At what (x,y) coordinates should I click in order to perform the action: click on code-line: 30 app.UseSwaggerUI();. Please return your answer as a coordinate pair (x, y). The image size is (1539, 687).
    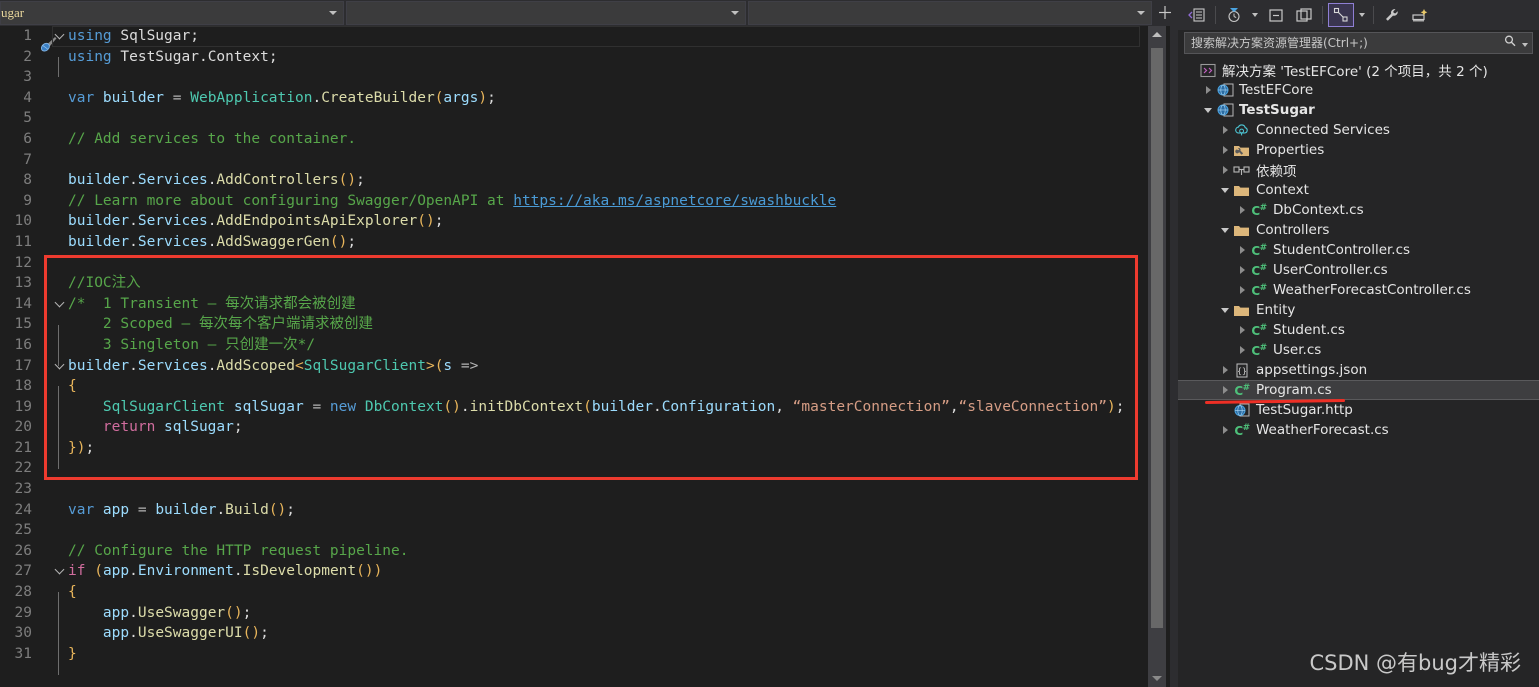
    Looking at the image, I should click on (574, 639).